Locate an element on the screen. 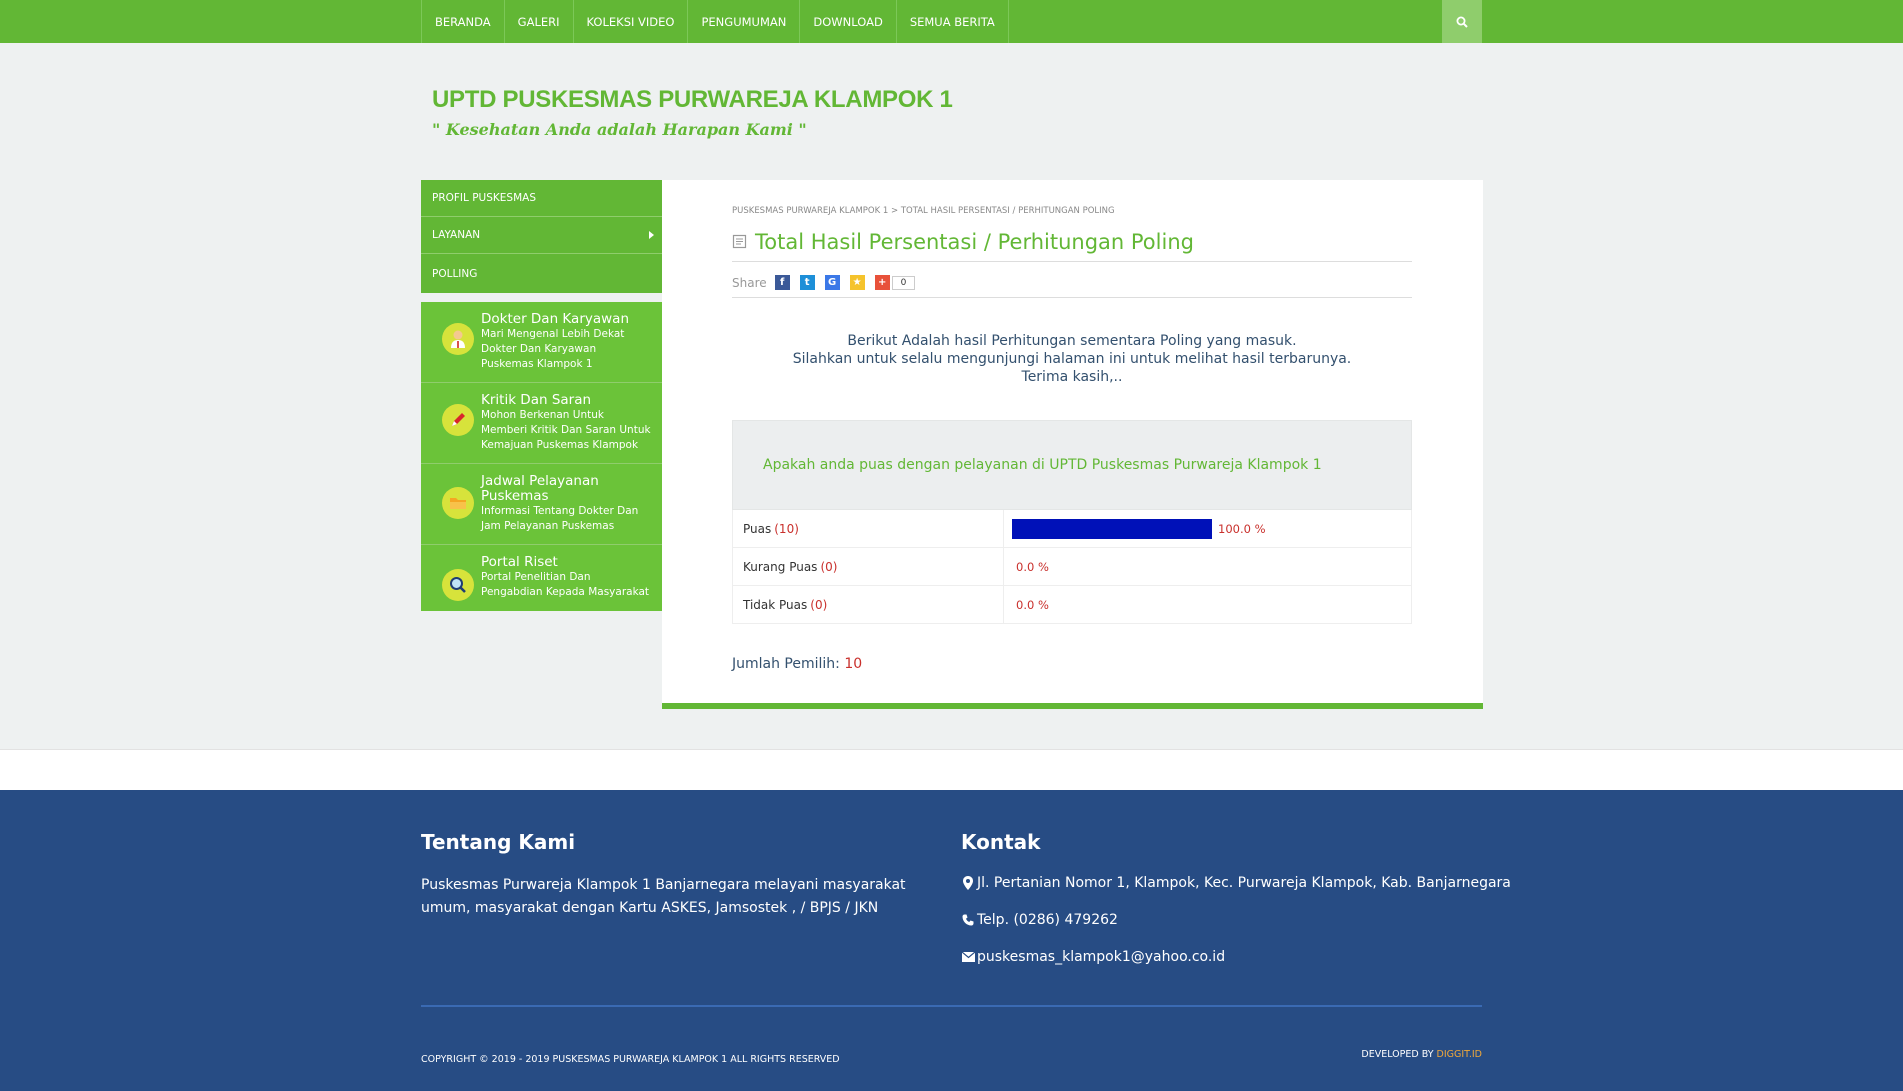 The width and height of the screenshot is (1903, 1091). voter-total-label: Jumlah Pemilih: is located at coordinates (786, 664).